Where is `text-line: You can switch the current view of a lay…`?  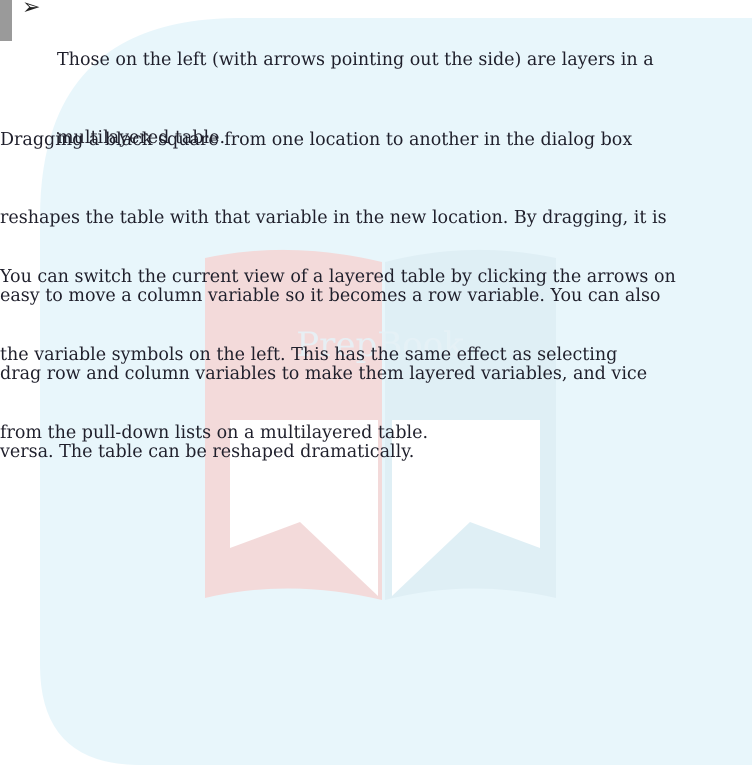 text-line: You can switch the current view of a lay… is located at coordinates (338, 277).